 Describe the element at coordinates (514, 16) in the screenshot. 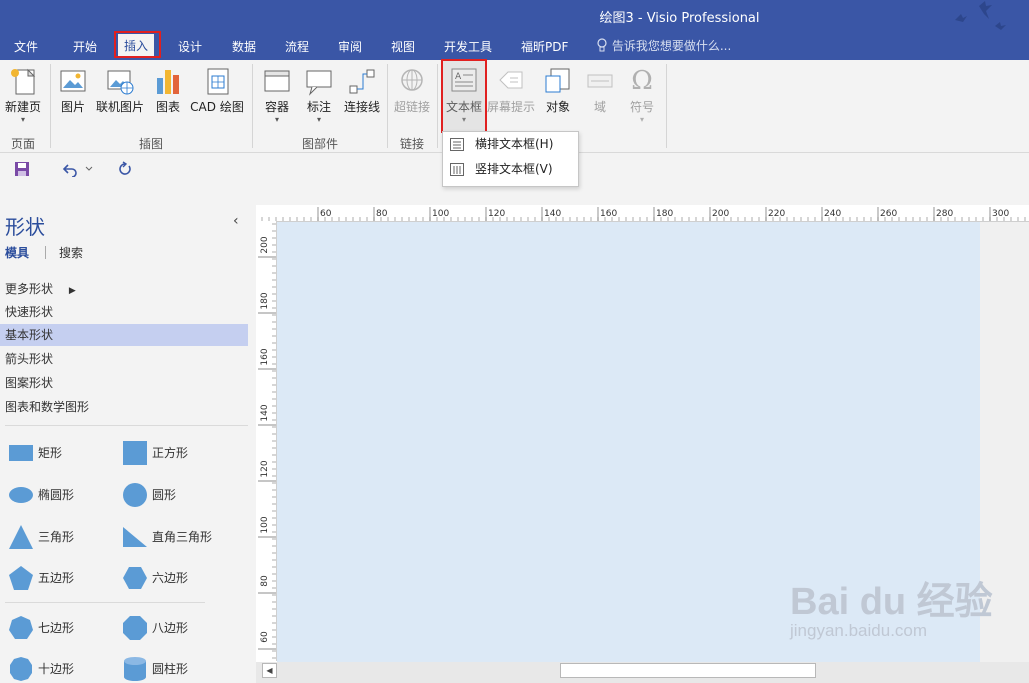

I see `title-bar: 绘图3 - Visio Professional` at that location.